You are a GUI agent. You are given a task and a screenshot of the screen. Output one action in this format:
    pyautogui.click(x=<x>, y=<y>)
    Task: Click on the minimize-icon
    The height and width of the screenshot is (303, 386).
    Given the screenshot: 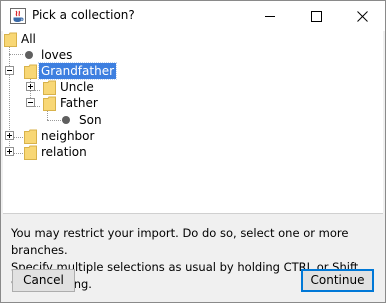 What is the action you would take?
    pyautogui.click(x=270, y=16)
    